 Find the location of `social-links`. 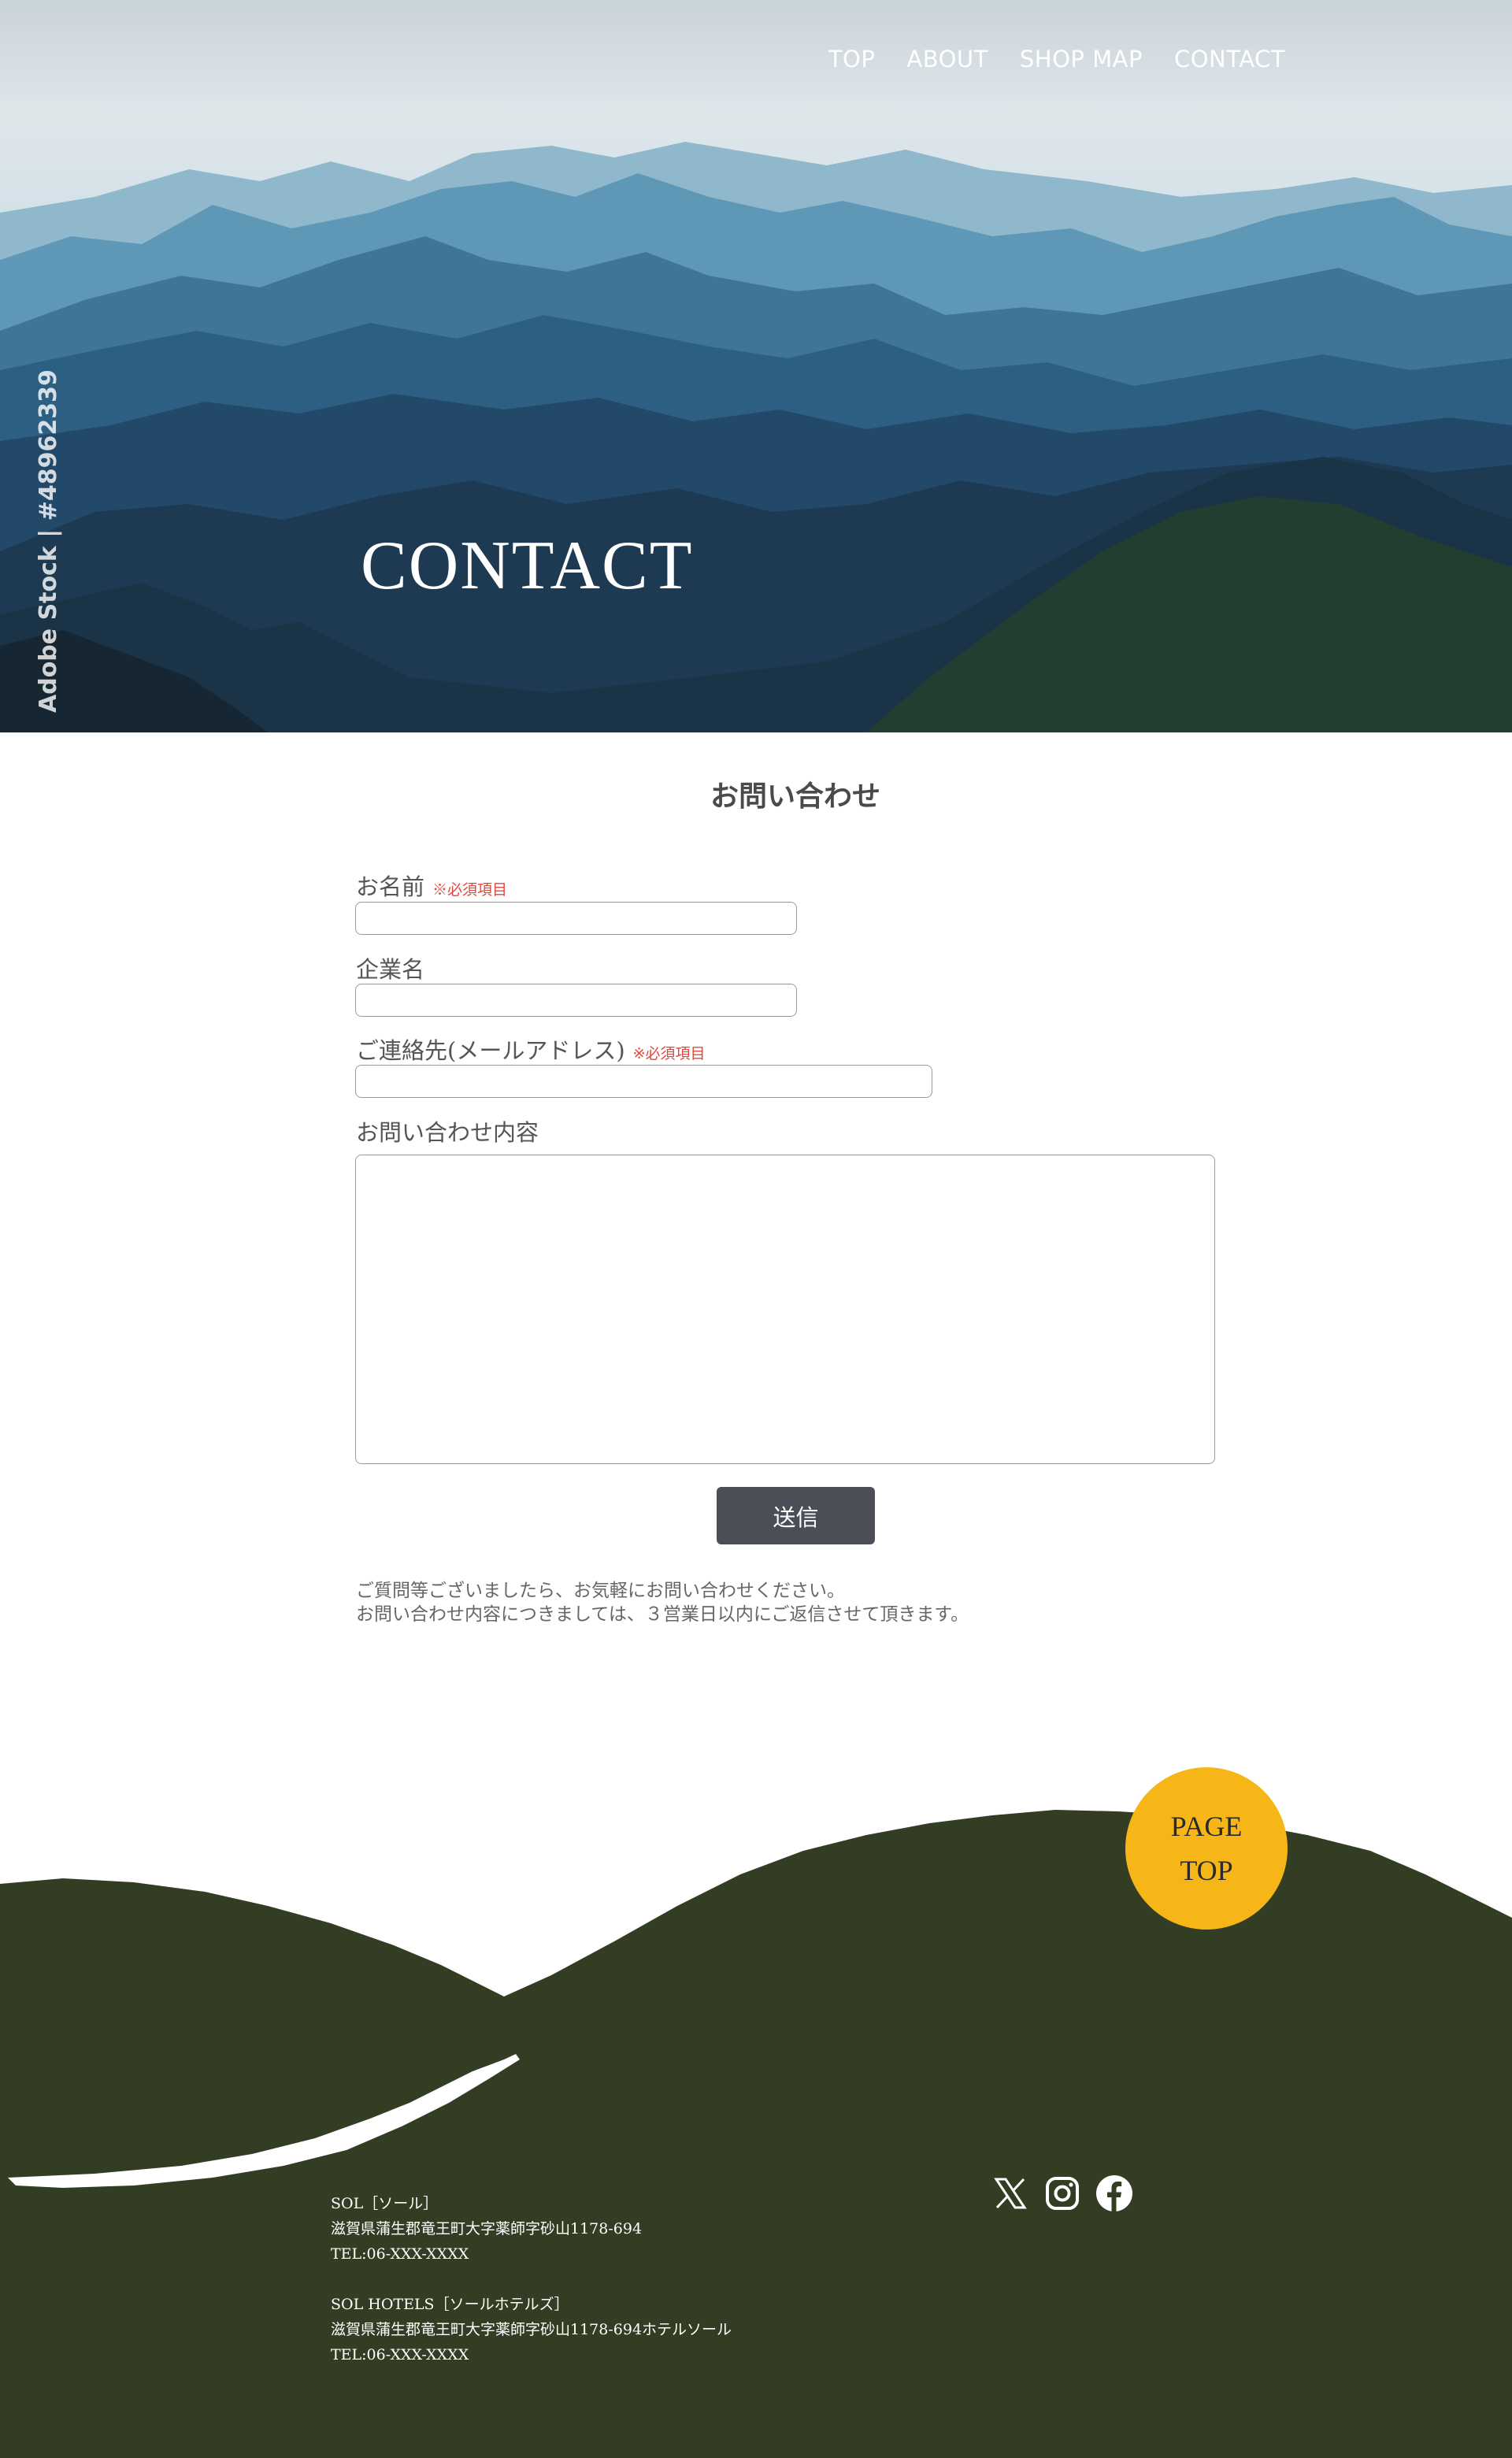

social-links is located at coordinates (1062, 2193).